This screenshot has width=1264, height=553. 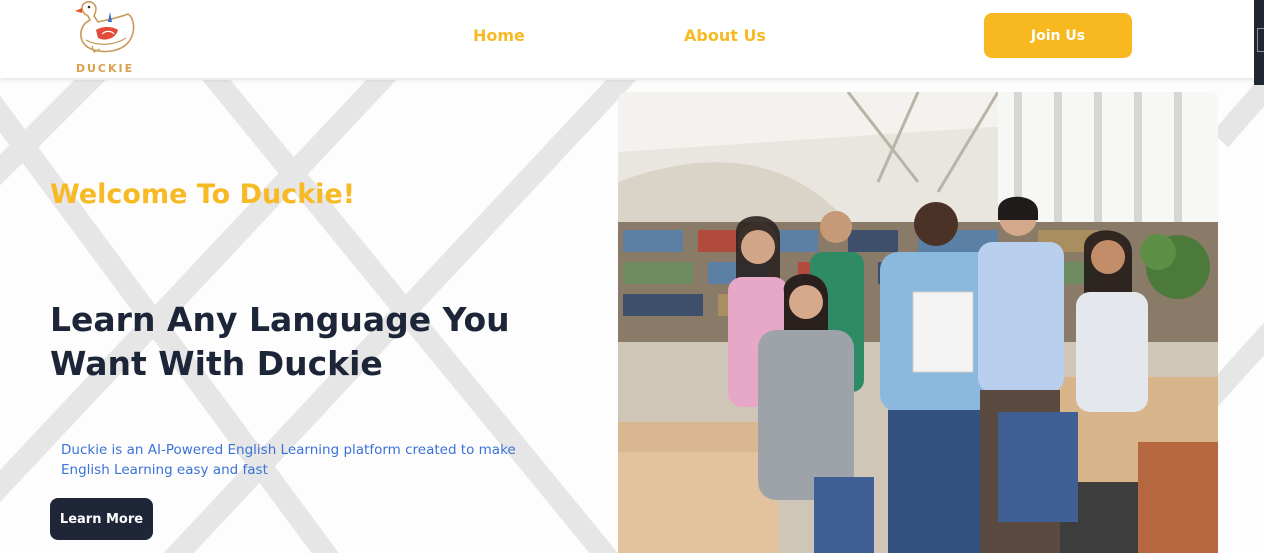 What do you see at coordinates (101, 519) in the screenshot?
I see `learn-more-button: Learn More` at bounding box center [101, 519].